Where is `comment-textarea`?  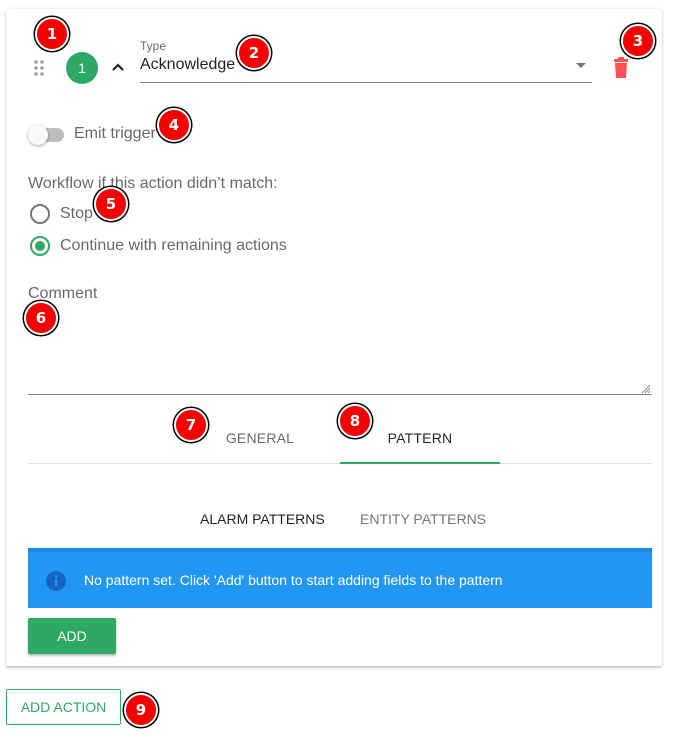
comment-textarea is located at coordinates (340, 352).